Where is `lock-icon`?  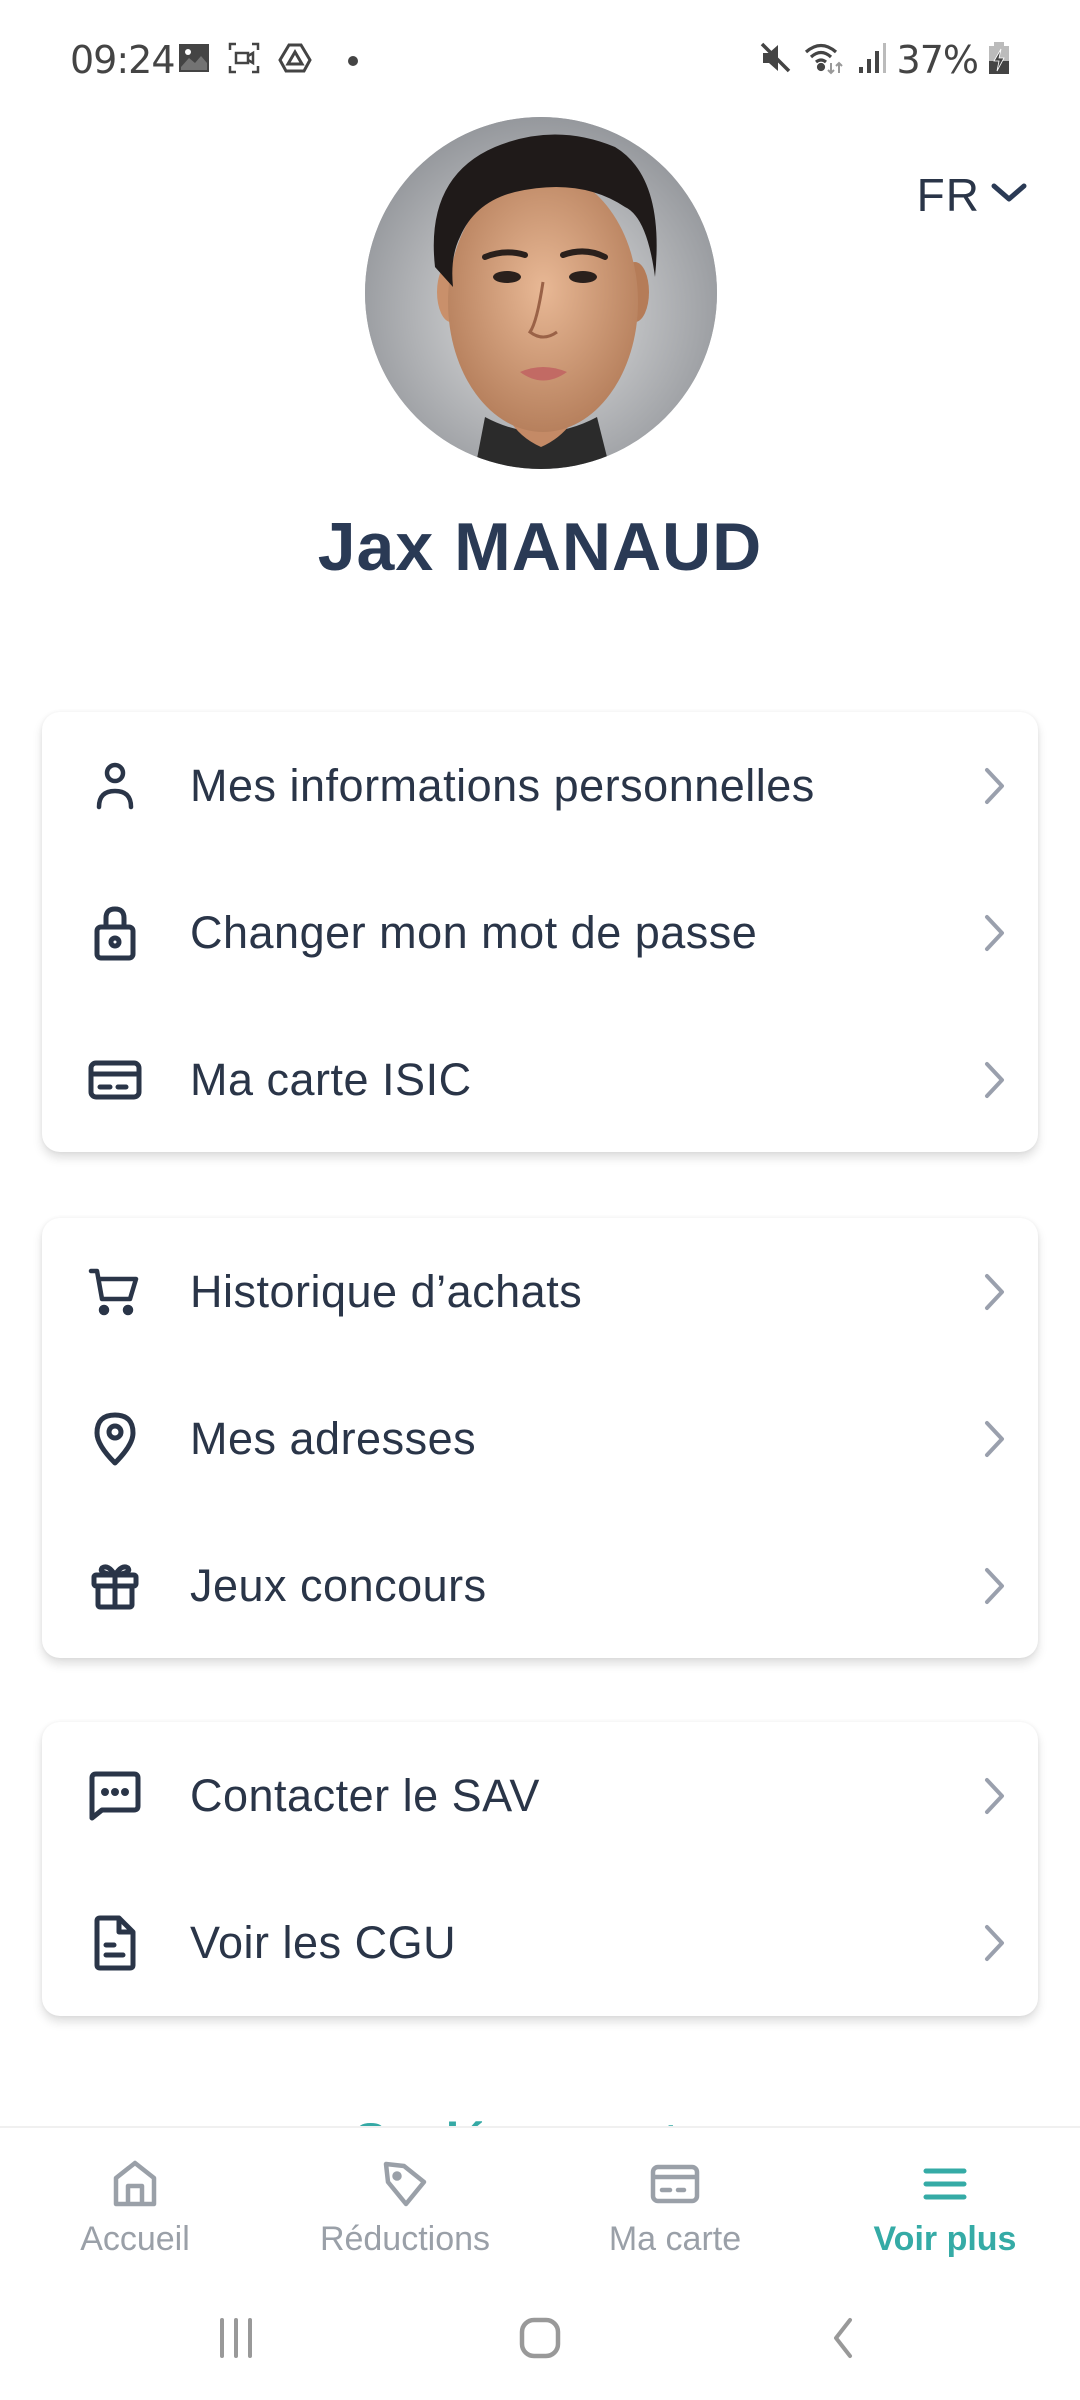
lock-icon is located at coordinates (115, 933).